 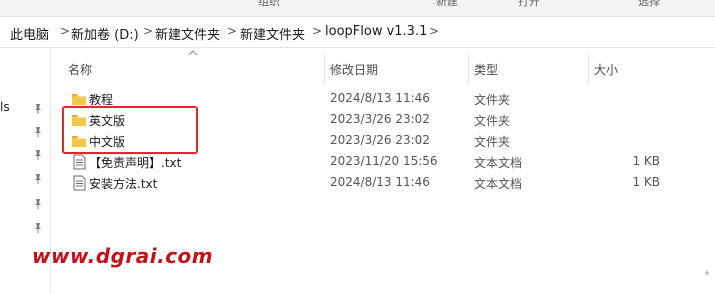 What do you see at coordinates (447, 4) in the screenshot?
I see `ribbon-new: 新建` at bounding box center [447, 4].